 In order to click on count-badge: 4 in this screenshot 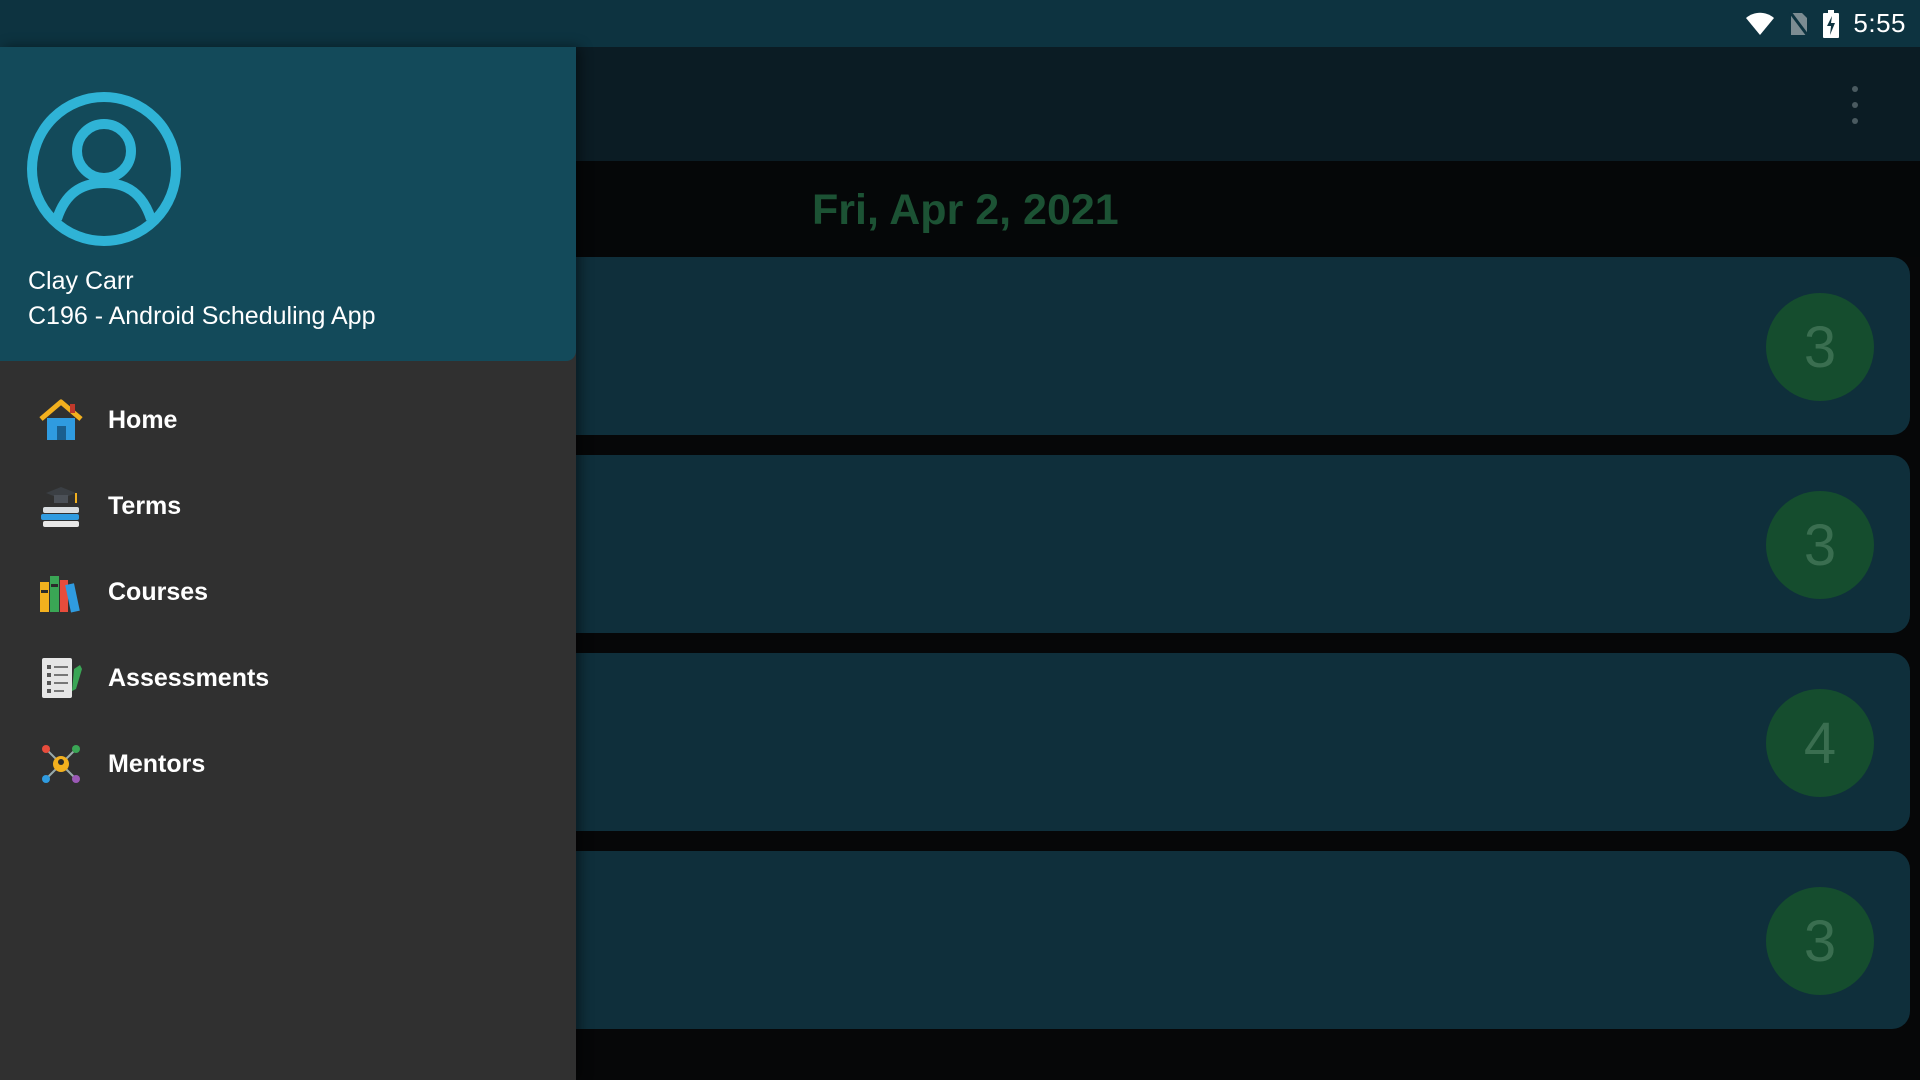, I will do `click(1820, 743)`.